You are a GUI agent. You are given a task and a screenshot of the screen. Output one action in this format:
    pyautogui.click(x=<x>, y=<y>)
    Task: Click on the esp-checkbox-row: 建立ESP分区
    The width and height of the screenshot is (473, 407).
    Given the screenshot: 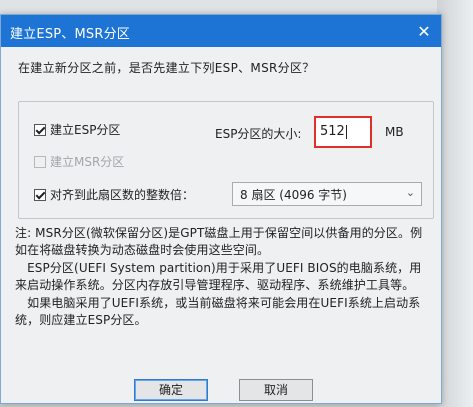 What is the action you would take?
    pyautogui.click(x=77, y=129)
    